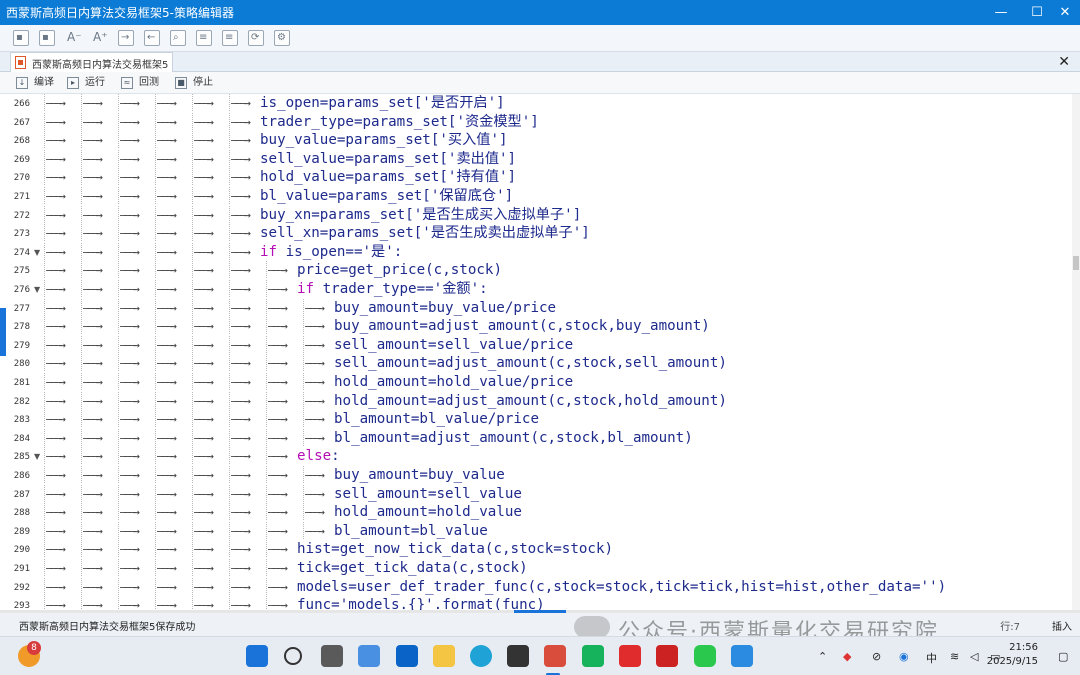  Describe the element at coordinates (420, 215) in the screenshot. I see `code-text: buy_xn=params_set['是否生成买入虚拟单子']` at that location.